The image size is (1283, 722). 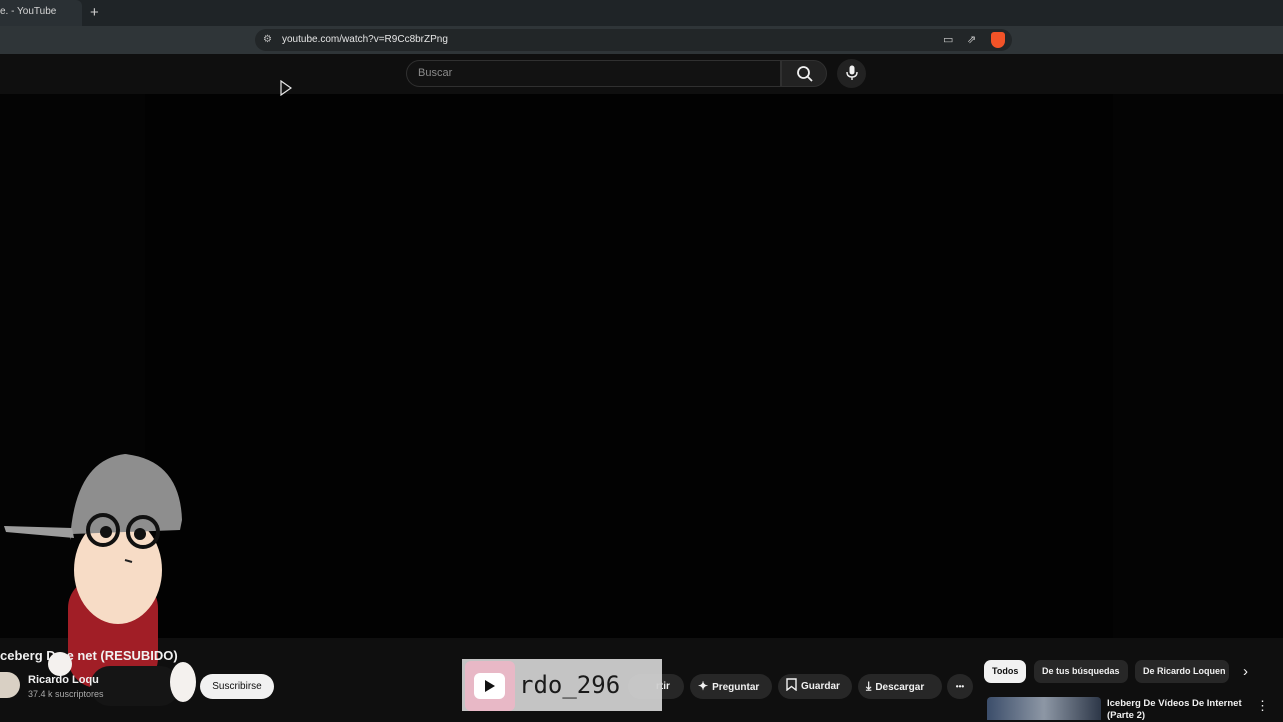 I want to click on bookmark-icon, so click(x=791, y=685).